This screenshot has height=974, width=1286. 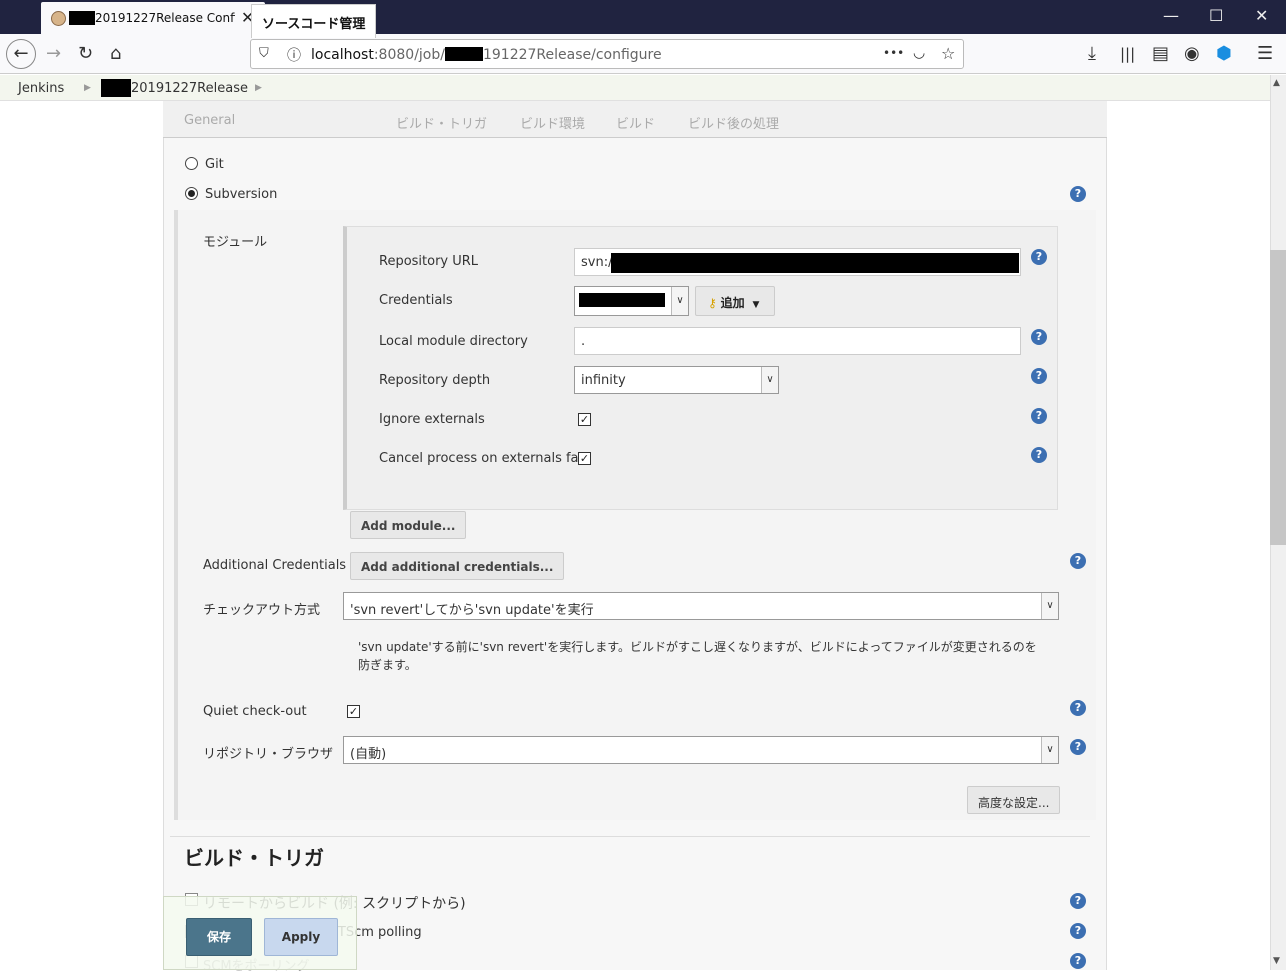 I want to click on repository-browser-label: リポジトリ・ブラウザ, so click(x=268, y=754).